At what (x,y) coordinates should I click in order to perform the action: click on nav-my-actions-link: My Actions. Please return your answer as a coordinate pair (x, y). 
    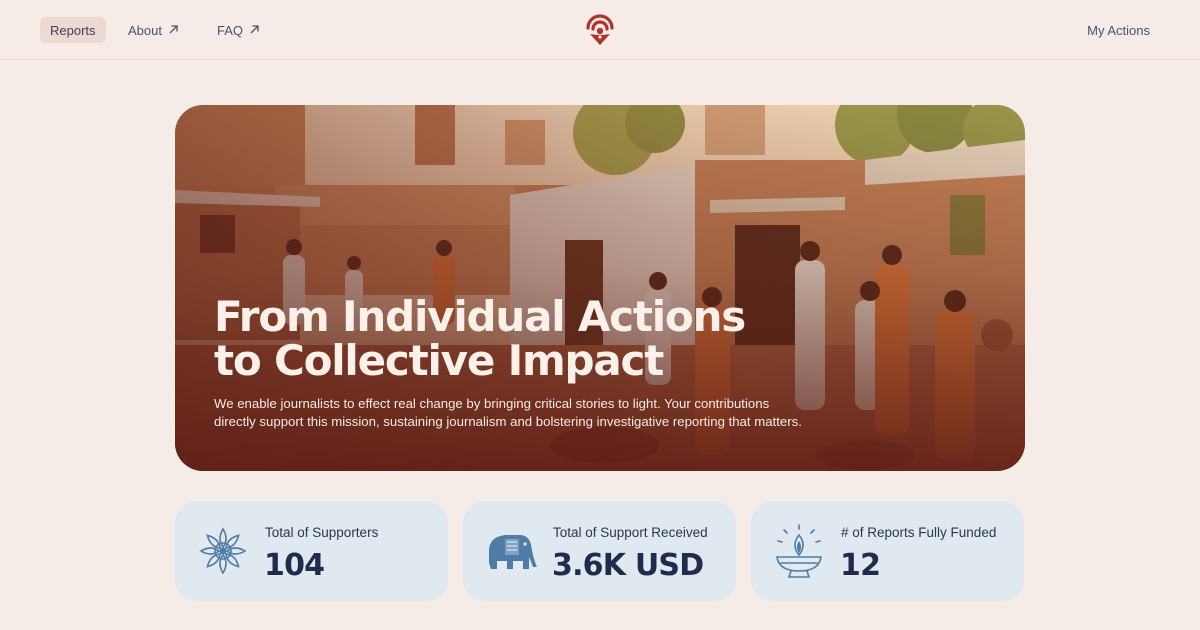
    Looking at the image, I should click on (1118, 30).